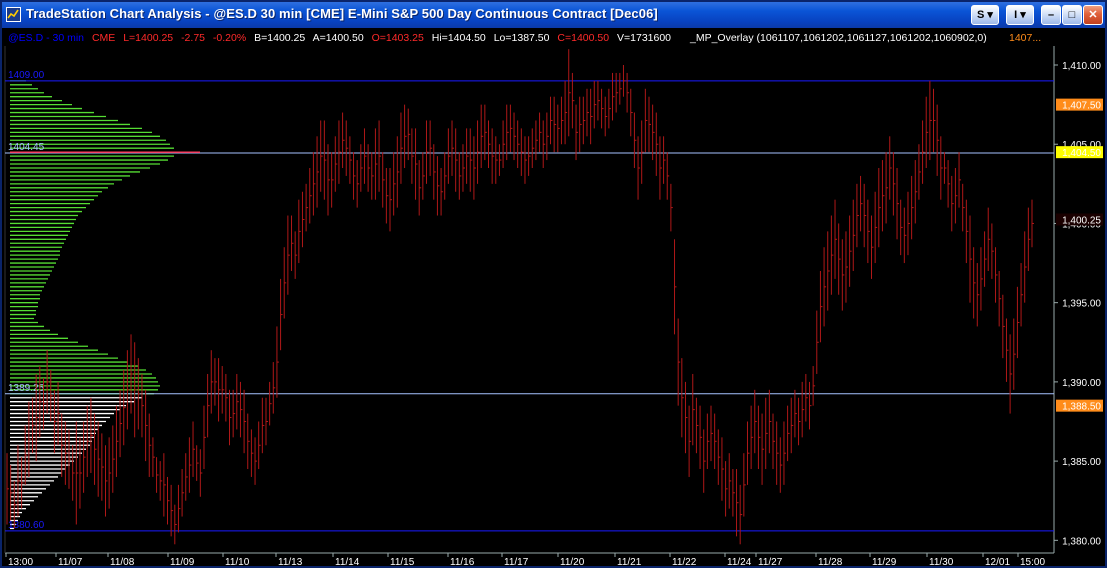 The height and width of the screenshot is (568, 1107). I want to click on time-axis-label: 11/24, so click(739, 562).